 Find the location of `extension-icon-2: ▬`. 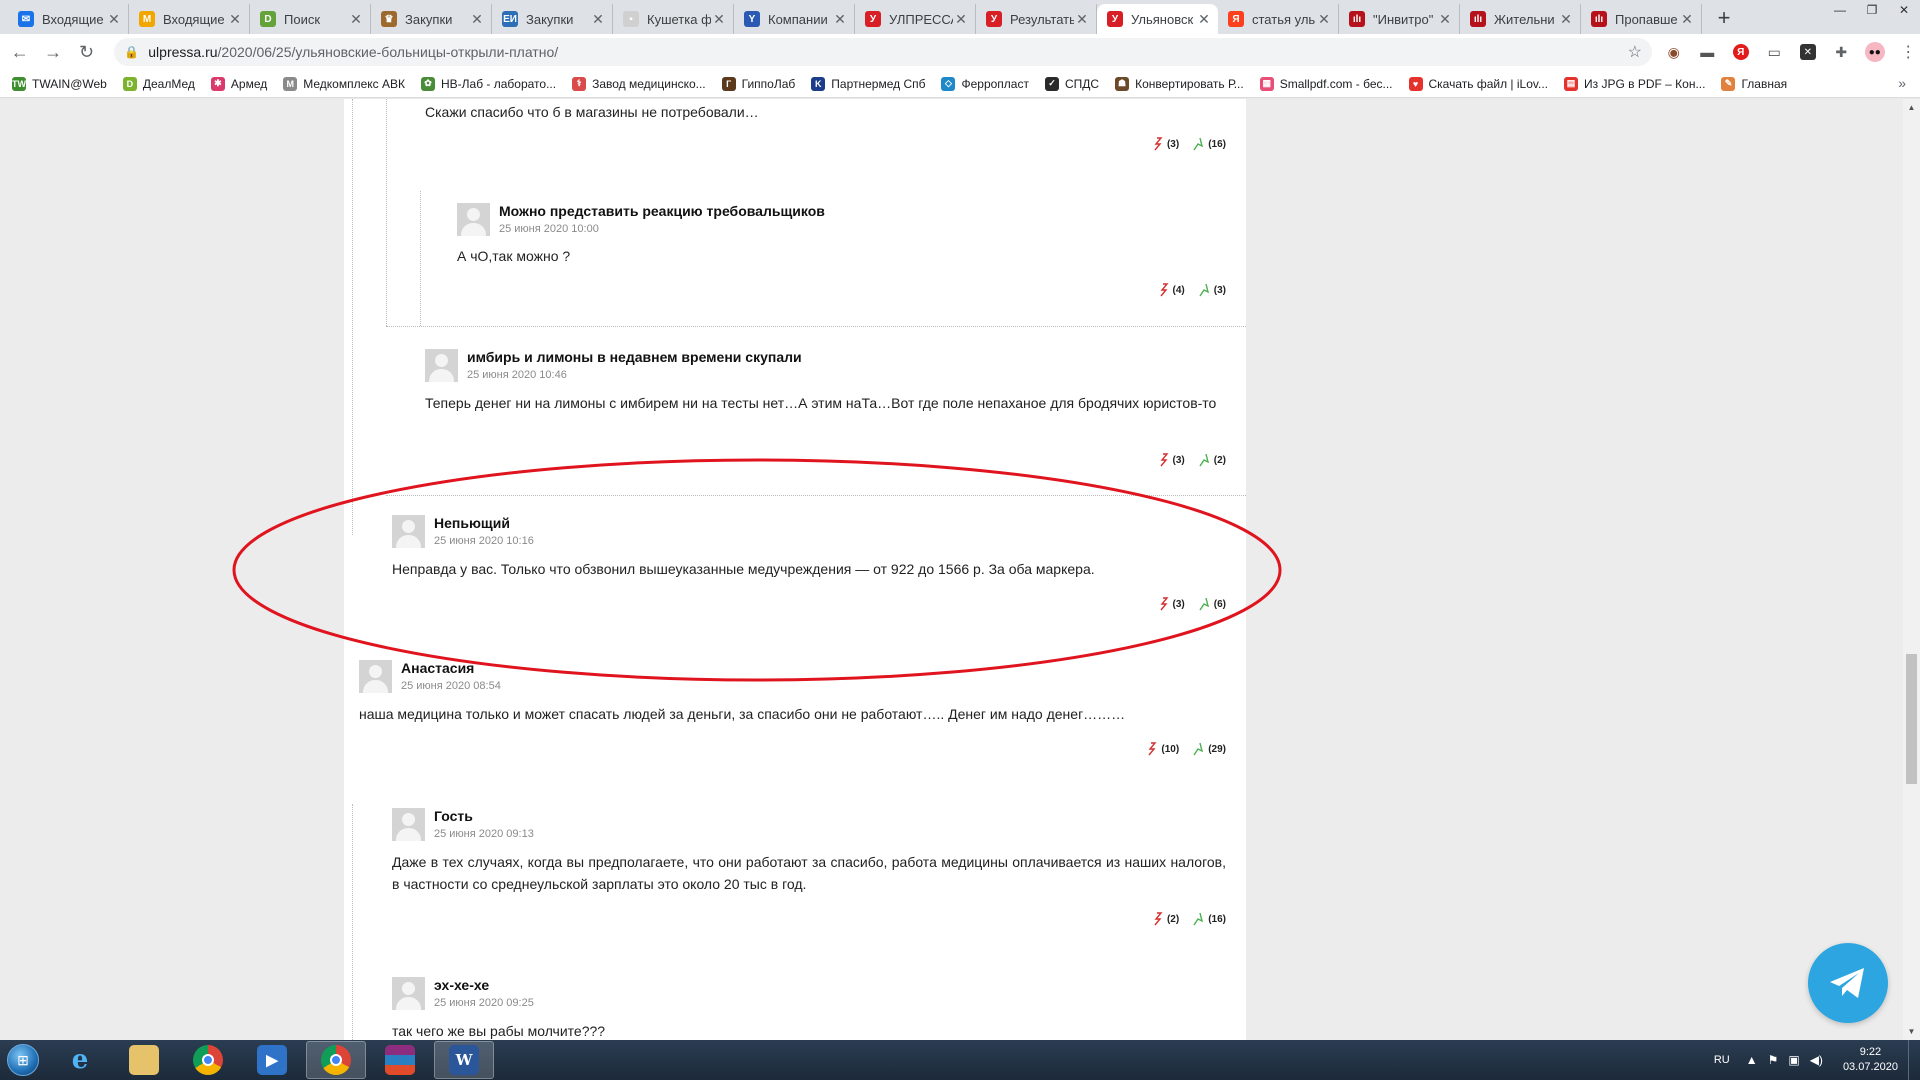

extension-icon-2: ▬ is located at coordinates (1708, 52).